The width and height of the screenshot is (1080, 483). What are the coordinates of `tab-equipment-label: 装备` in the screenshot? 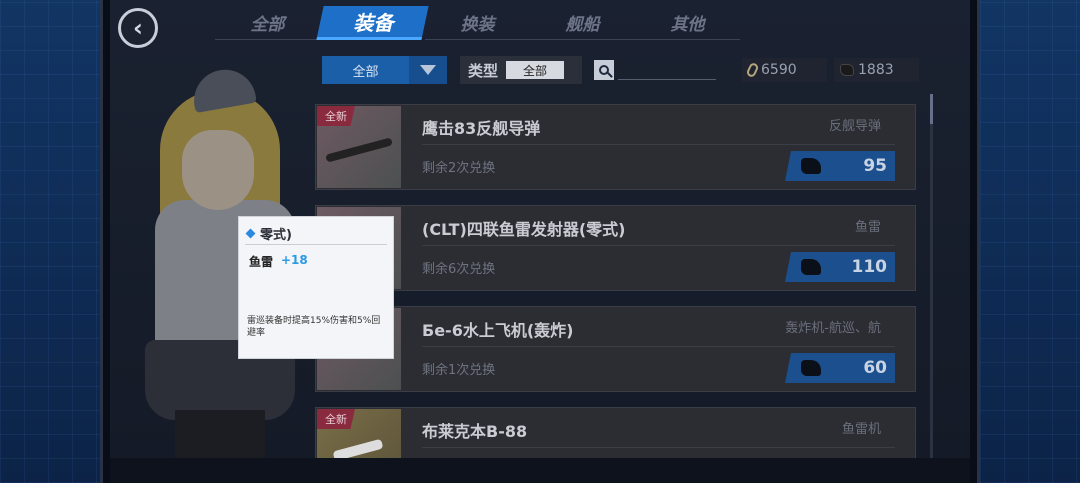 It's located at (372, 23).